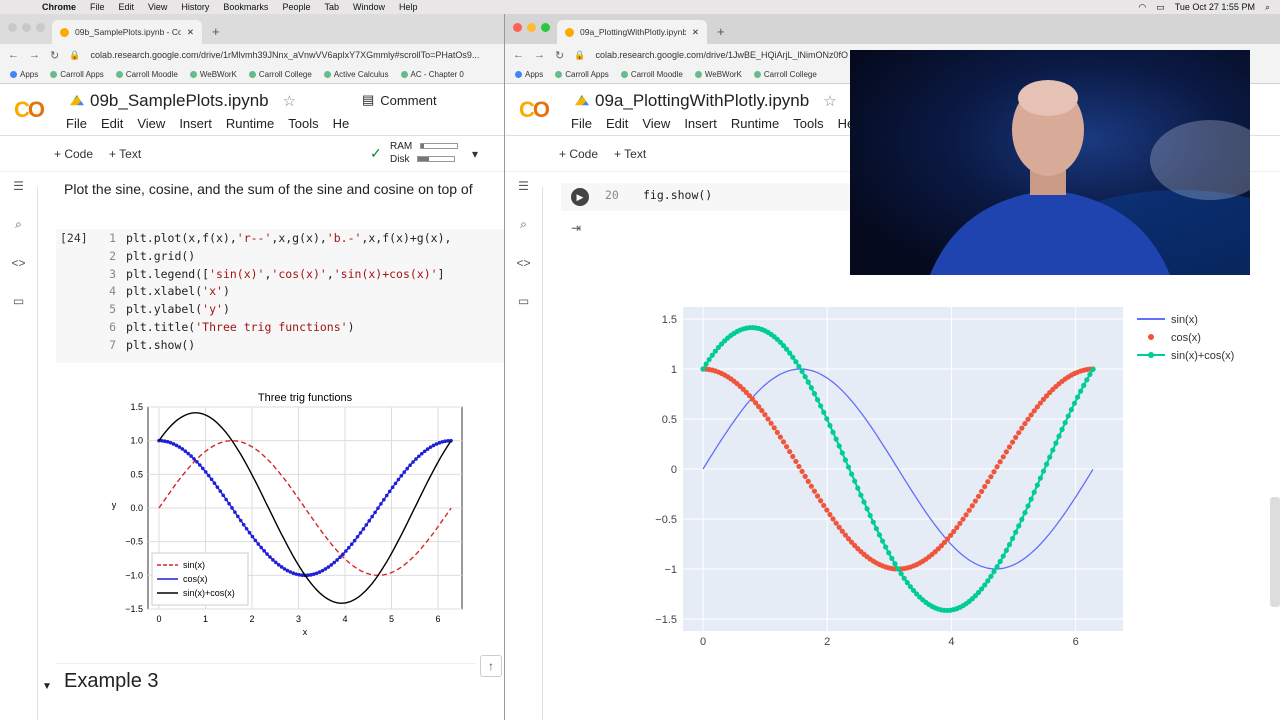  Describe the element at coordinates (1142, 7) in the screenshot. I see `wifi-icon: ◠` at that location.